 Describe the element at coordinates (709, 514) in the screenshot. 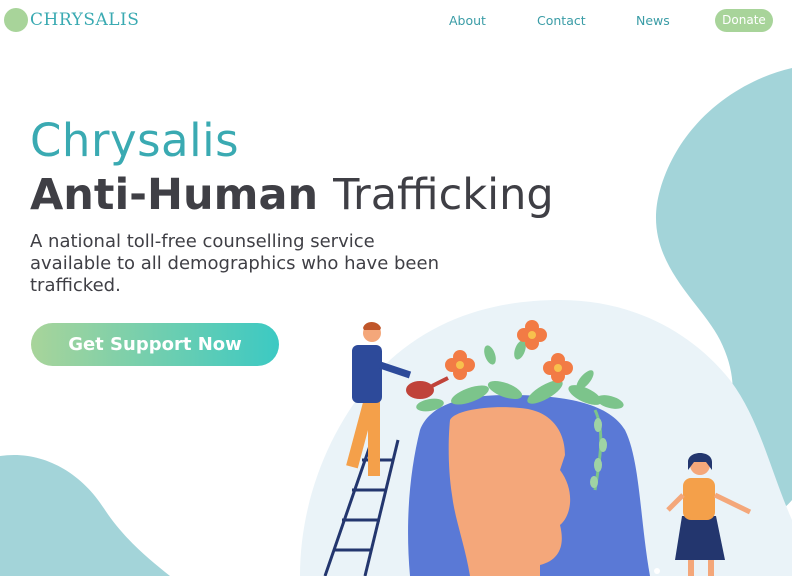

I see `woman-figure-icon` at that location.